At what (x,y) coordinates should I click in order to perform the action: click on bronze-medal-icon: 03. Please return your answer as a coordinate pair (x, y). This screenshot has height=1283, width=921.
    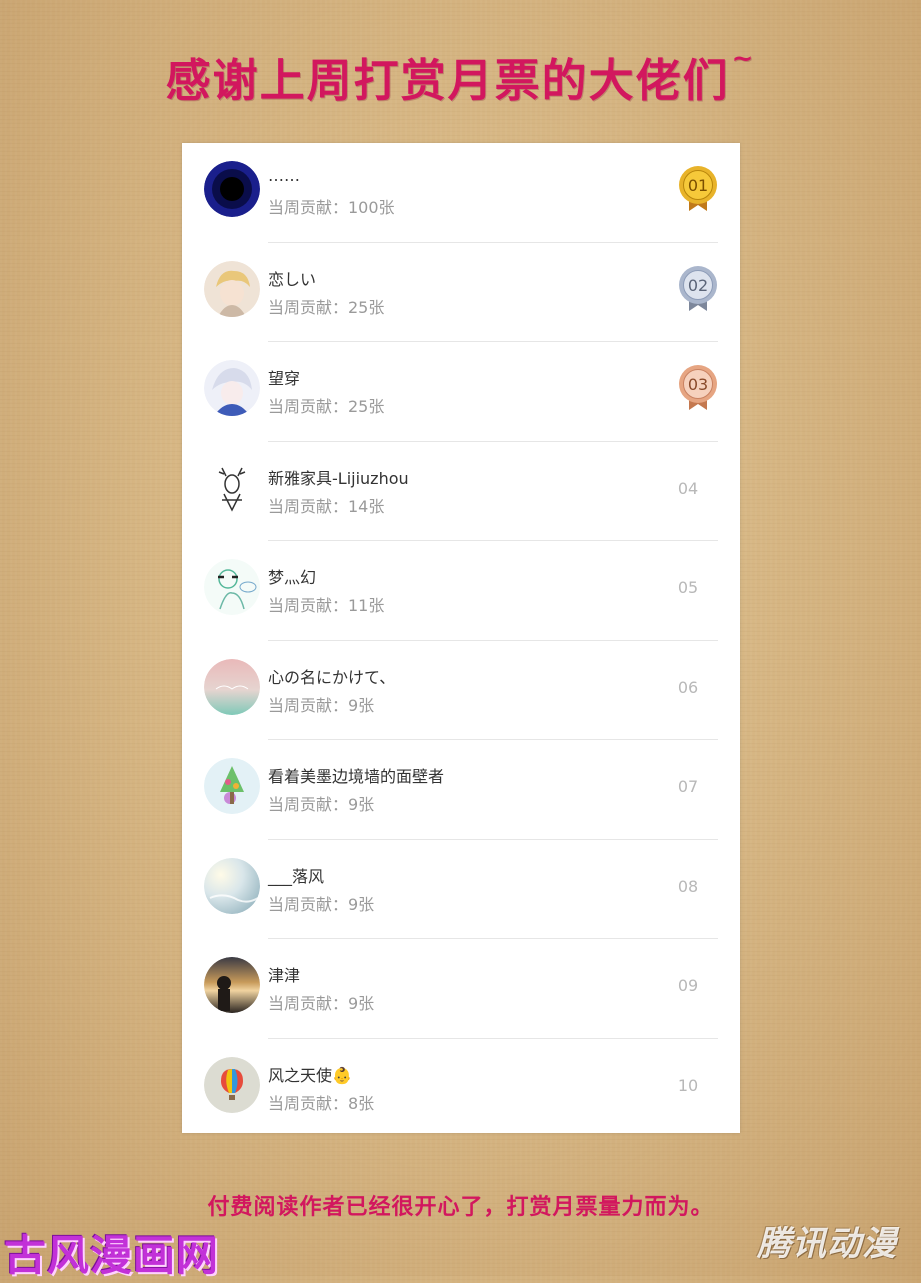
    Looking at the image, I should click on (698, 388).